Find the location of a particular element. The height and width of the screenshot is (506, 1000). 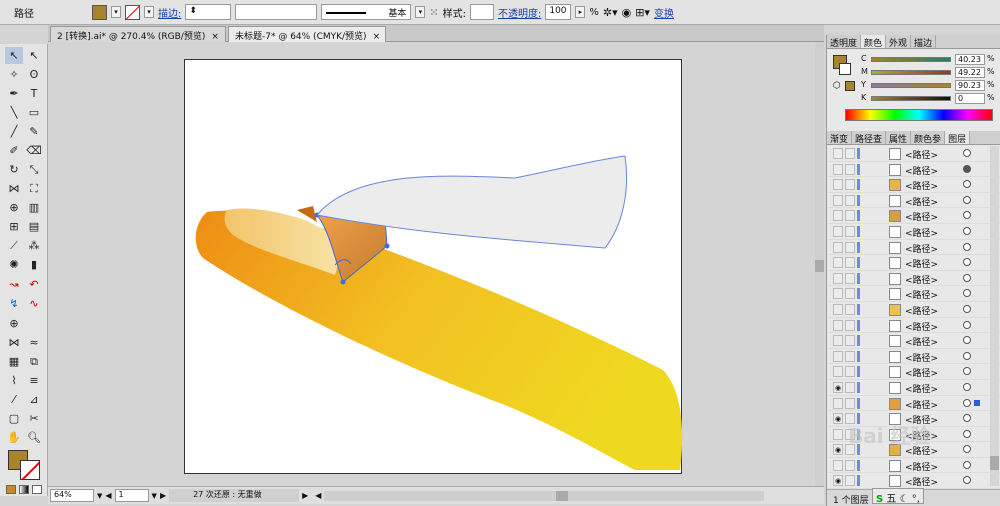

perspective-icon: ⧉ is located at coordinates (34, 361).